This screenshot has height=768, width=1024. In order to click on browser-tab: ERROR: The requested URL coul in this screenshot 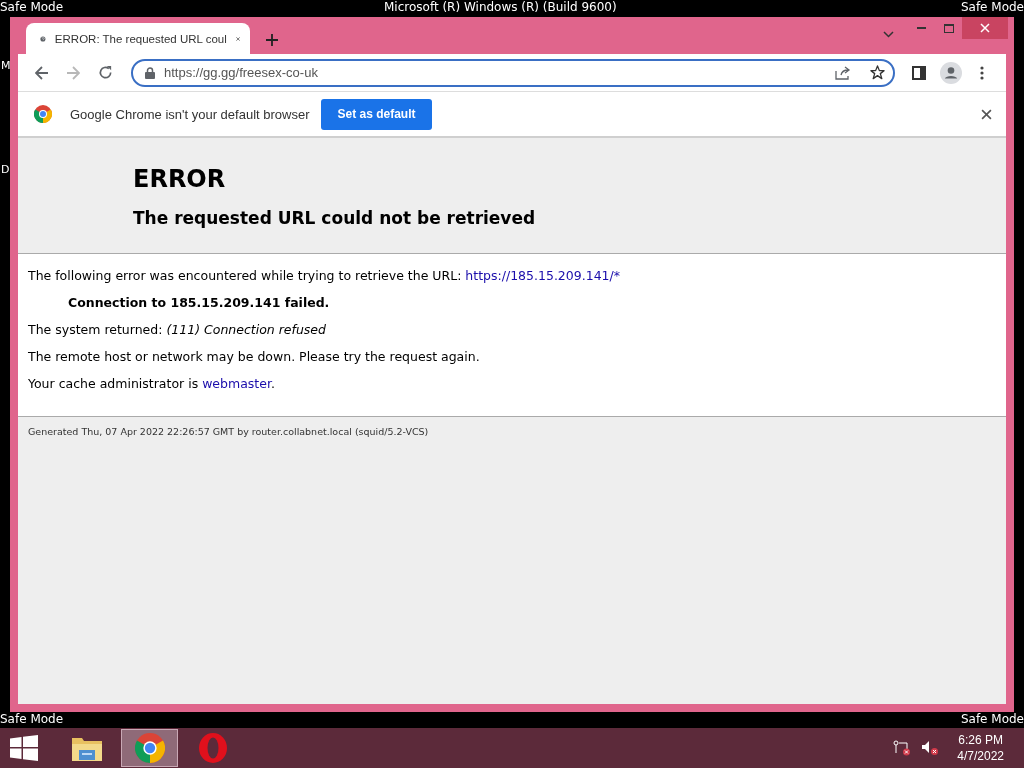, I will do `click(138, 38)`.